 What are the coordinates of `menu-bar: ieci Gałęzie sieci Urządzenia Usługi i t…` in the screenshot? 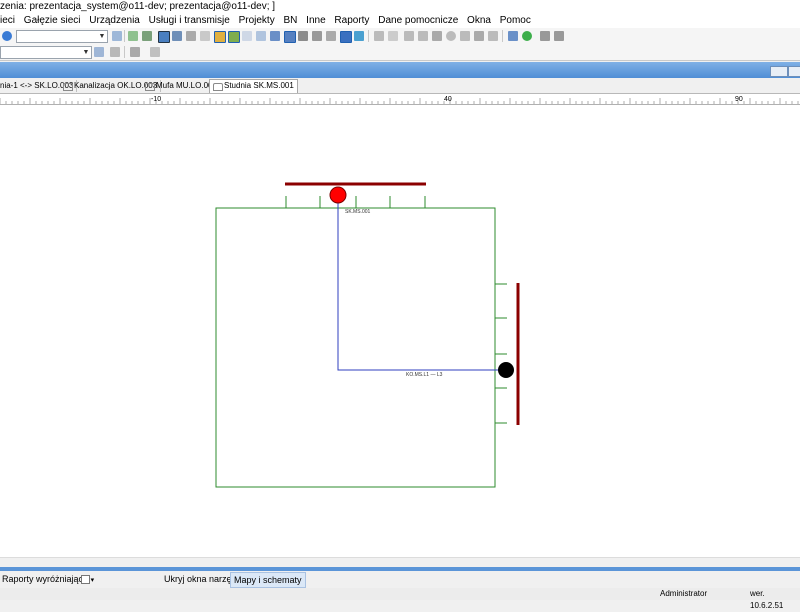 It's located at (400, 21).